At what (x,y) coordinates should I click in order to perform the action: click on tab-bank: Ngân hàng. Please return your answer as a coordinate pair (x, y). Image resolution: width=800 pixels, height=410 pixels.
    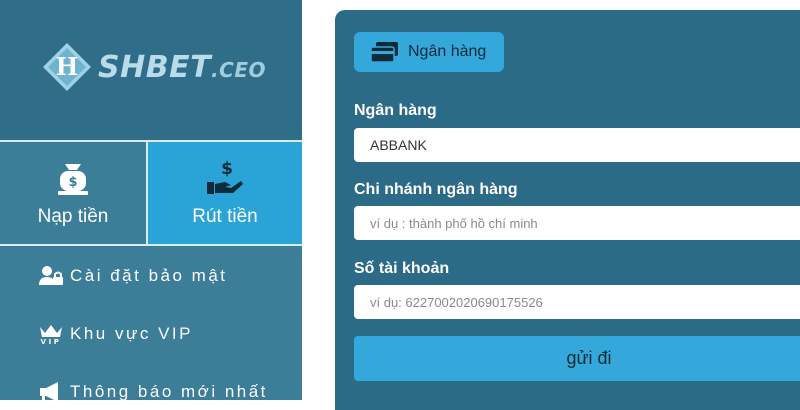
    Looking at the image, I should click on (429, 52).